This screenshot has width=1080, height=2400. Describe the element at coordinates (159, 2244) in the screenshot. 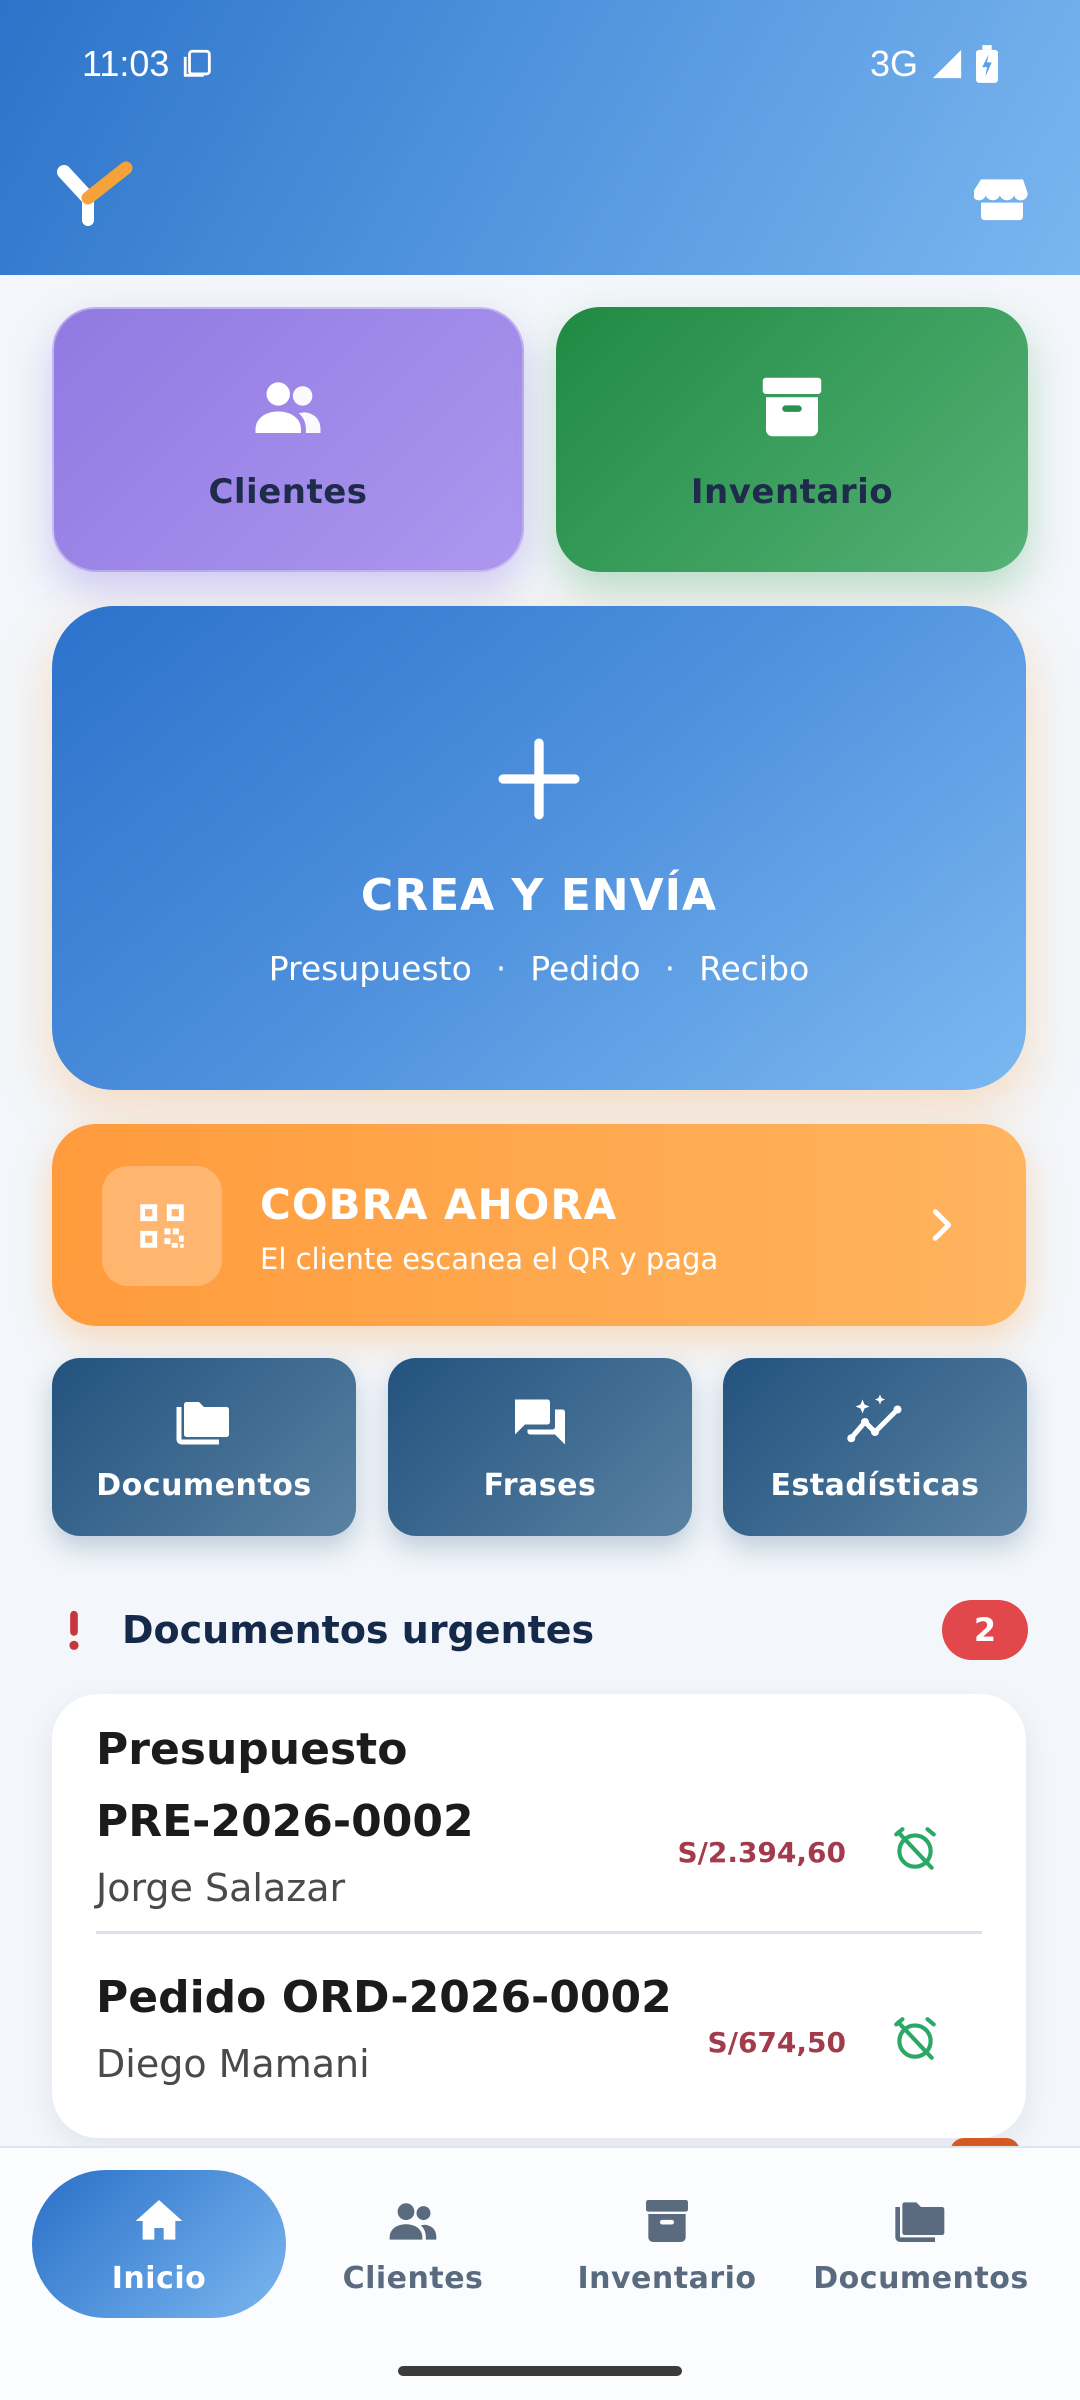

I see `nav-inicio: Inicio` at that location.